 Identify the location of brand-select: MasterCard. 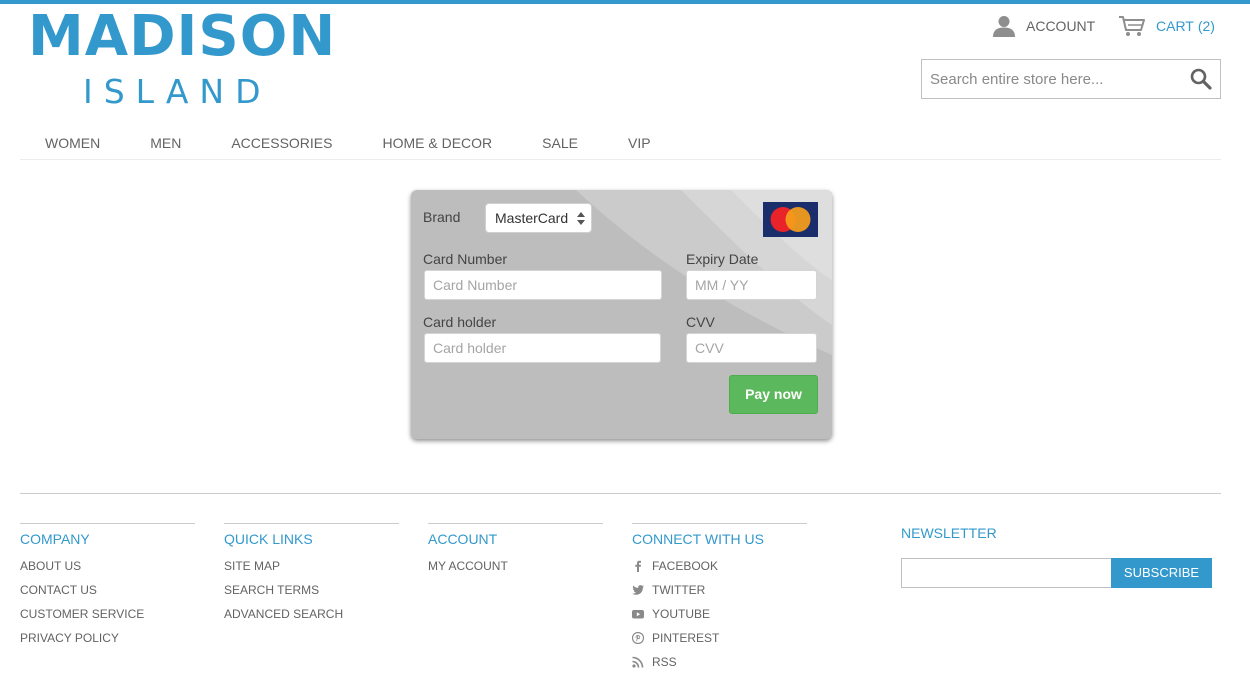
(538, 218).